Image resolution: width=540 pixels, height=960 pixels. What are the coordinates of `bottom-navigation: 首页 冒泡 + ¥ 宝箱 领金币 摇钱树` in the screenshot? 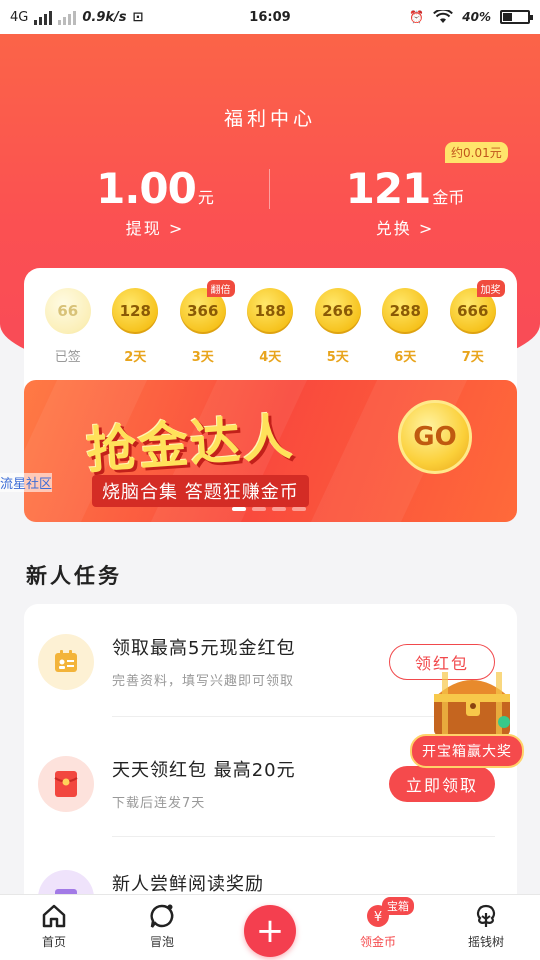 It's located at (270, 927).